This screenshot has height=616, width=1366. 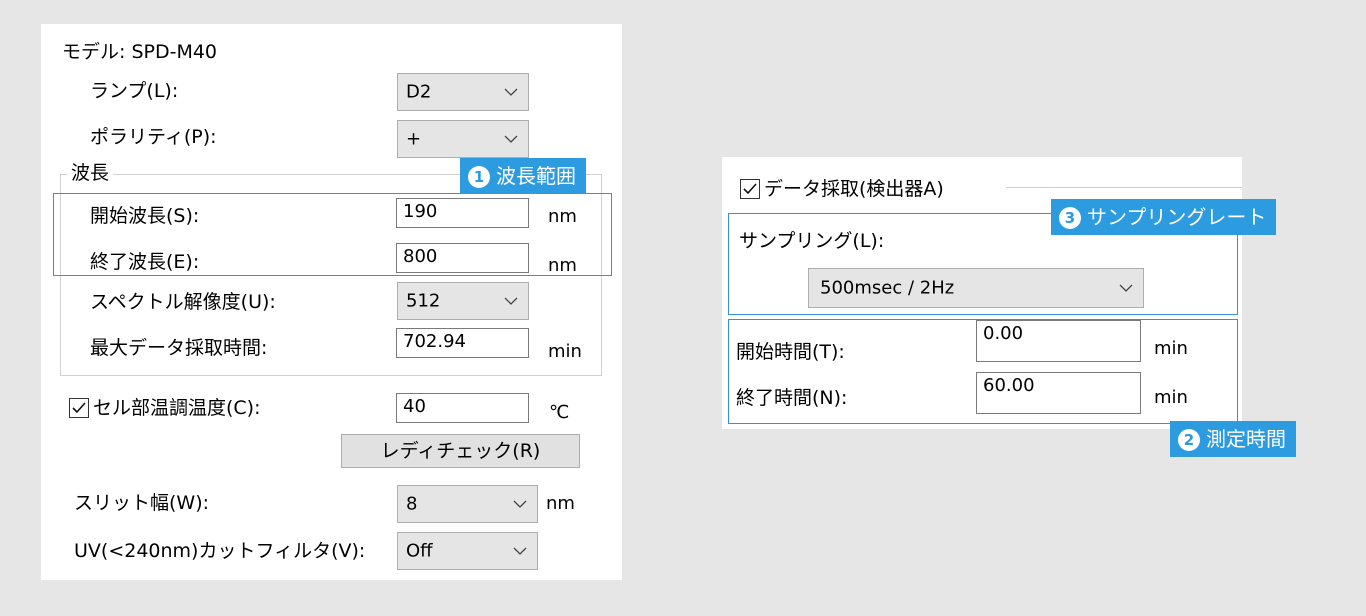 I want to click on max-acquisition-time-unit: min, so click(x=565, y=351).